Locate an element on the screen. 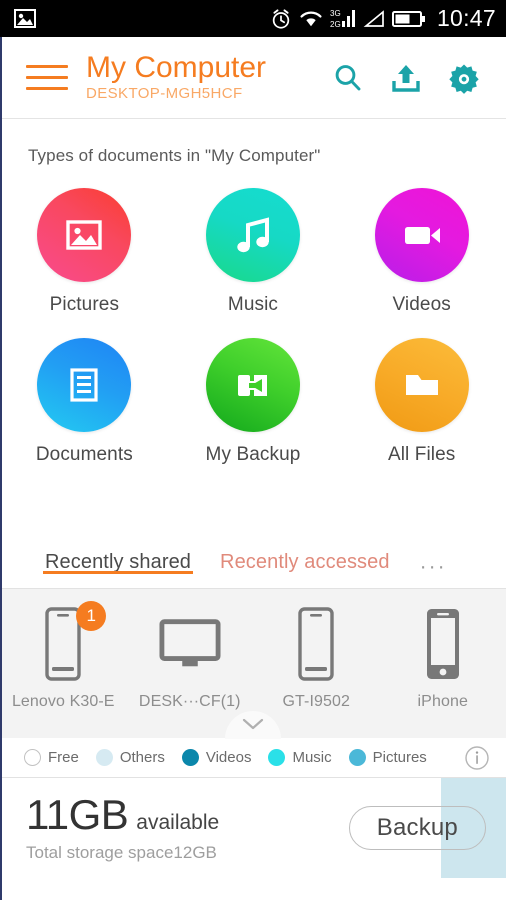  picture-icon is located at coordinates (84, 235).